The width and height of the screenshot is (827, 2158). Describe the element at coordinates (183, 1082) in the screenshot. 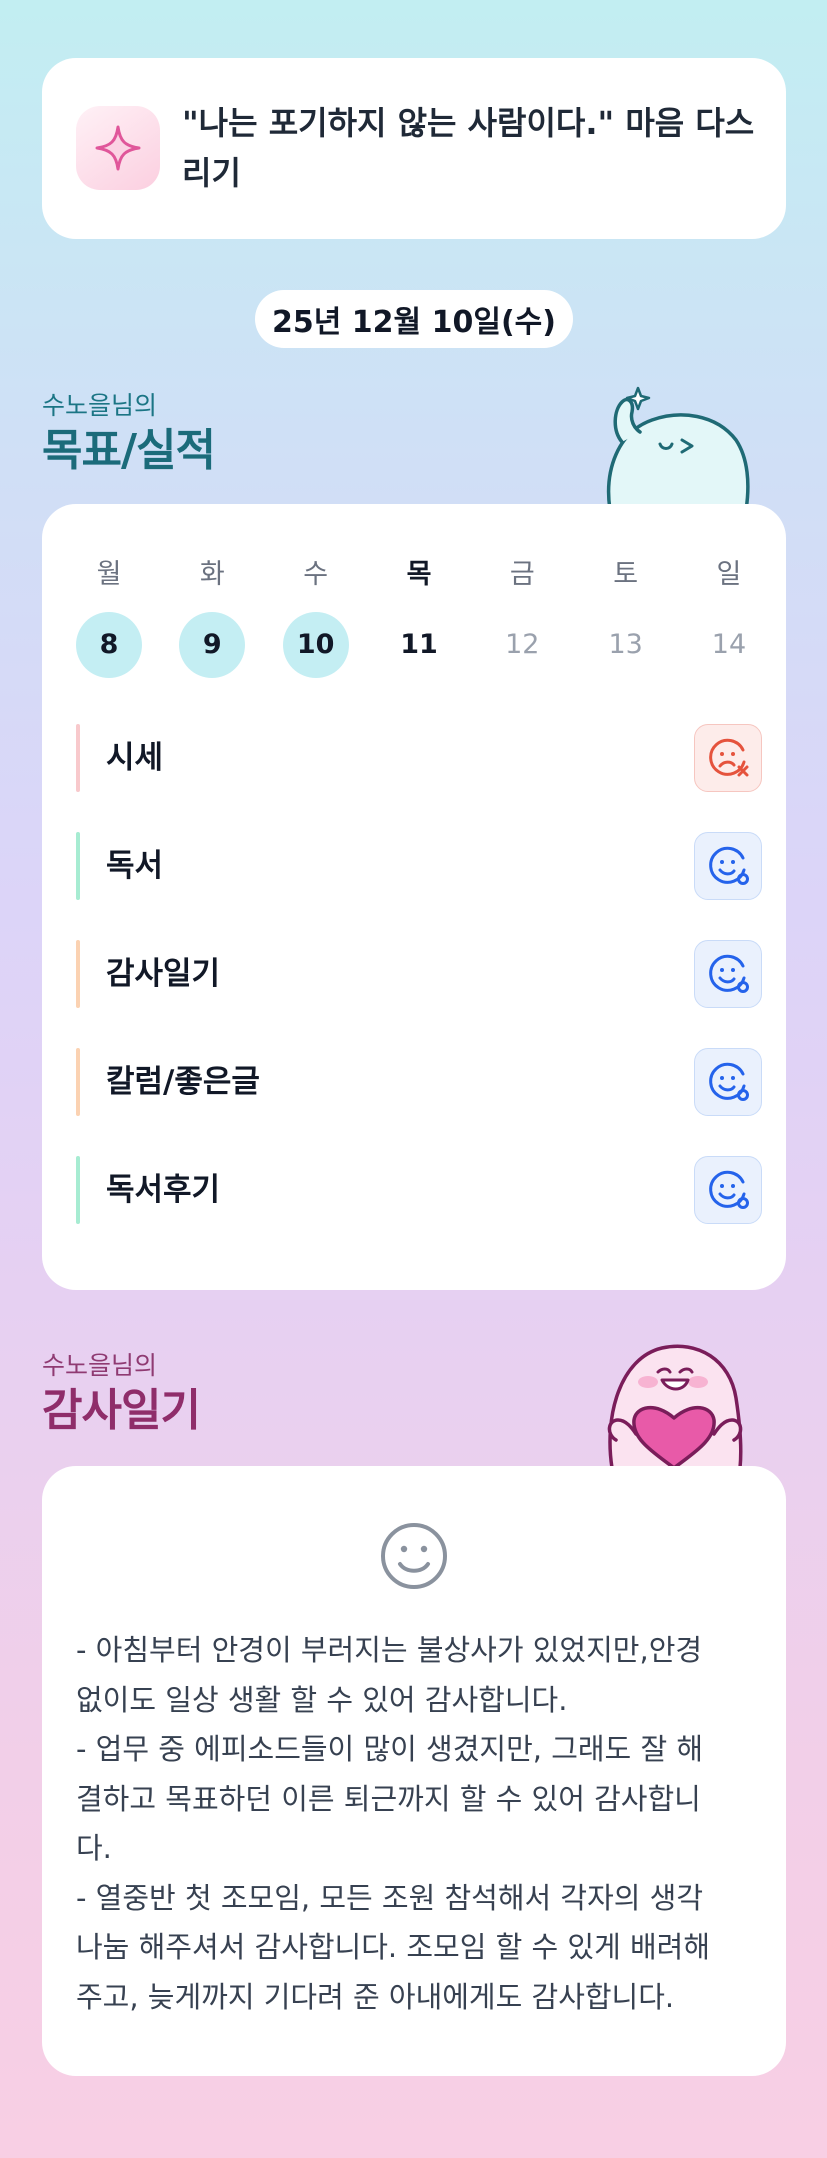

I see `task-label: 칼럼/좋은글` at that location.